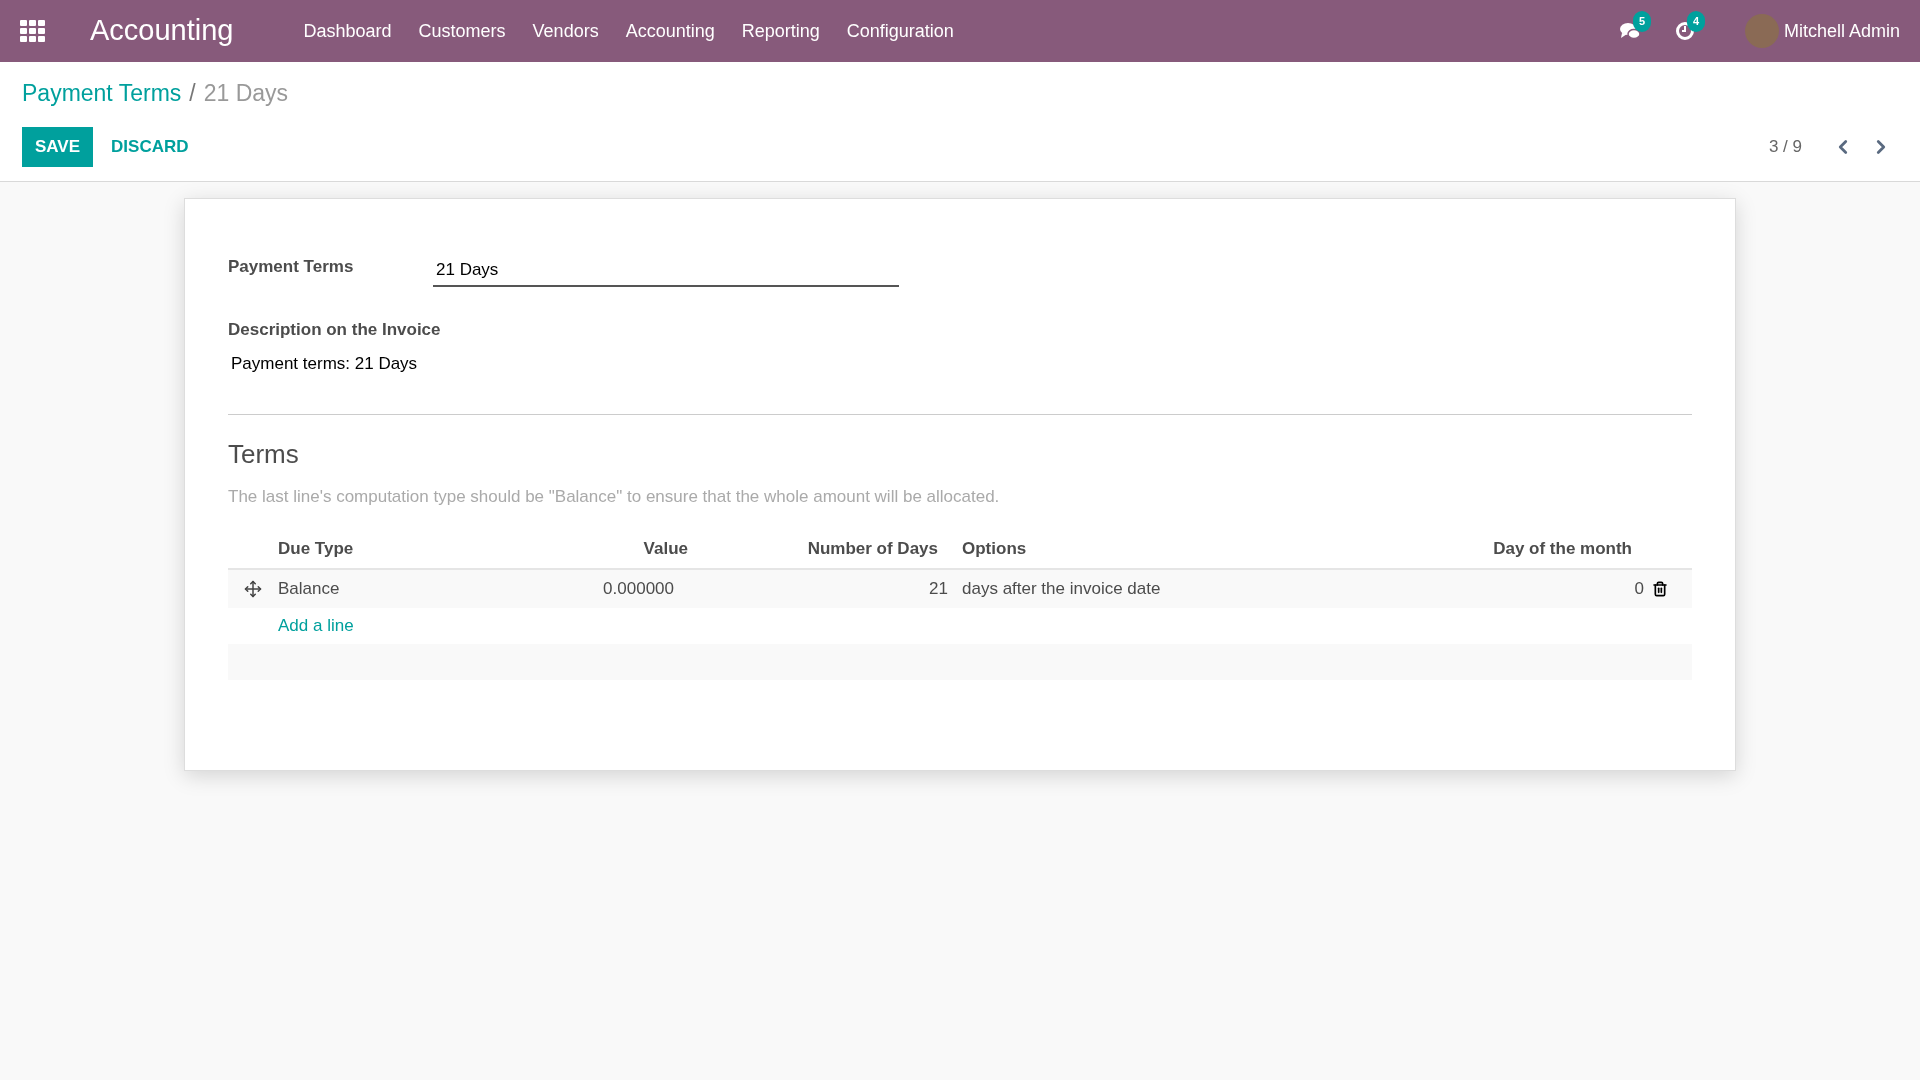 This screenshot has height=1080, width=1920. What do you see at coordinates (565, 31) in the screenshot?
I see `menu-item: Vendors` at bounding box center [565, 31].